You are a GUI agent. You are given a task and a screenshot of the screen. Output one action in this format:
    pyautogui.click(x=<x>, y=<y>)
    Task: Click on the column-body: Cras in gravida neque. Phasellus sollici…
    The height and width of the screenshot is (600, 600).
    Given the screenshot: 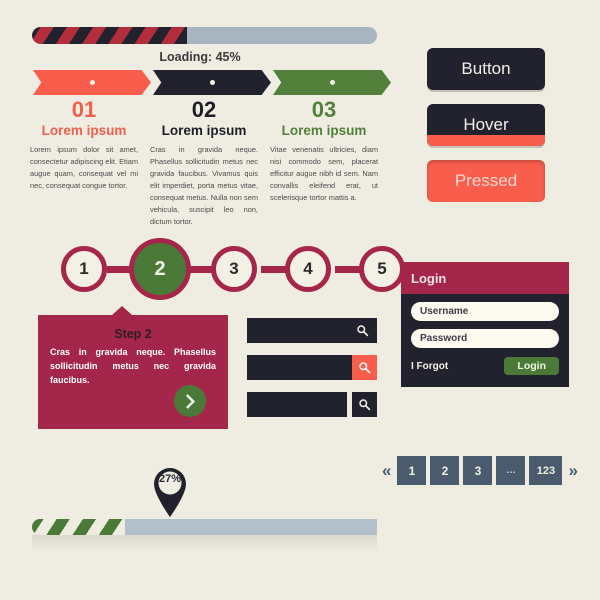 What is the action you would take?
    pyautogui.click(x=204, y=186)
    